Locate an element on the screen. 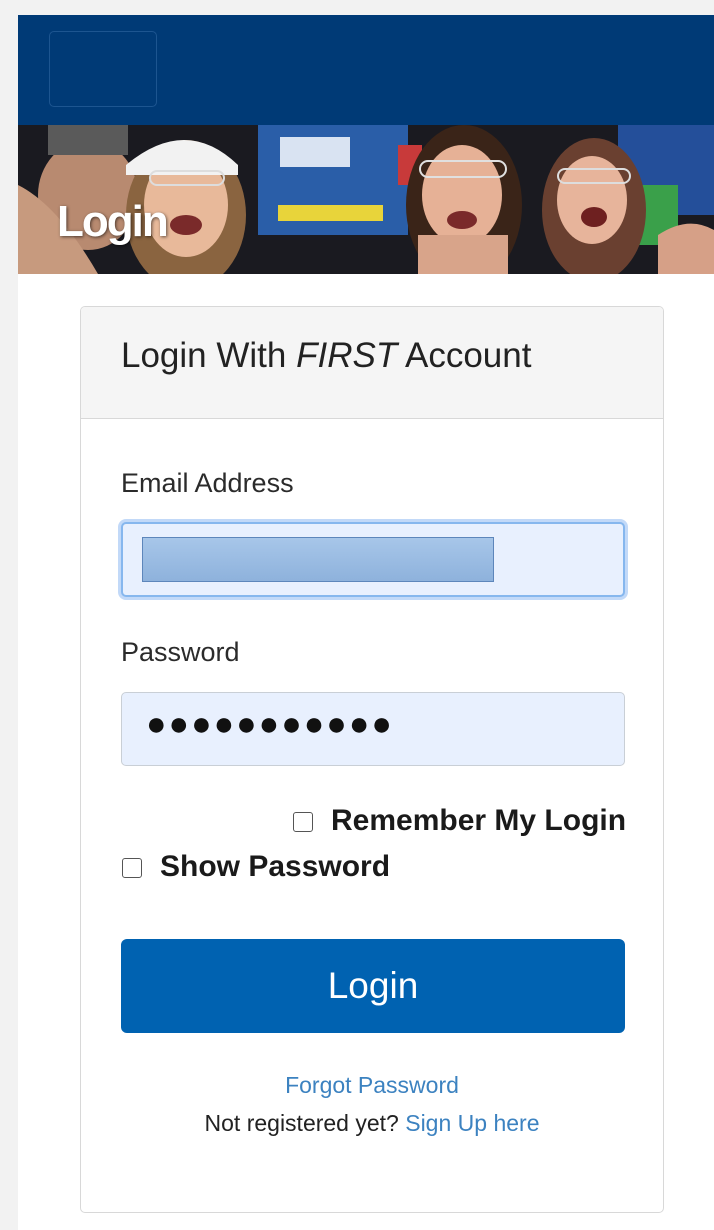 This screenshot has height=1230, width=714. hero-banner: Login is located at coordinates (366, 199).